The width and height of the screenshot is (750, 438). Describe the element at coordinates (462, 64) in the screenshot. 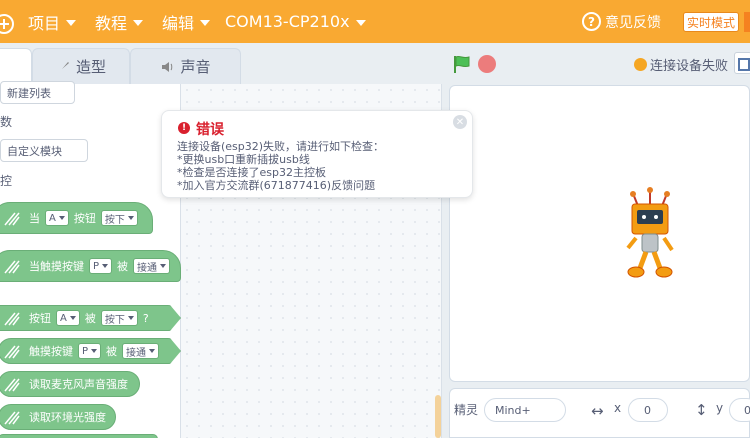

I see `green-flag-icon` at that location.